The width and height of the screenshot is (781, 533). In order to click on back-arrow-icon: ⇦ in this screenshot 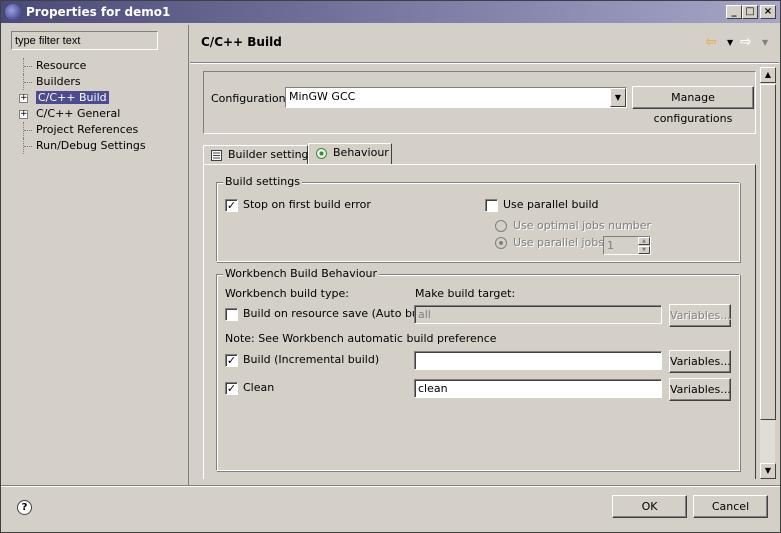, I will do `click(711, 42)`.